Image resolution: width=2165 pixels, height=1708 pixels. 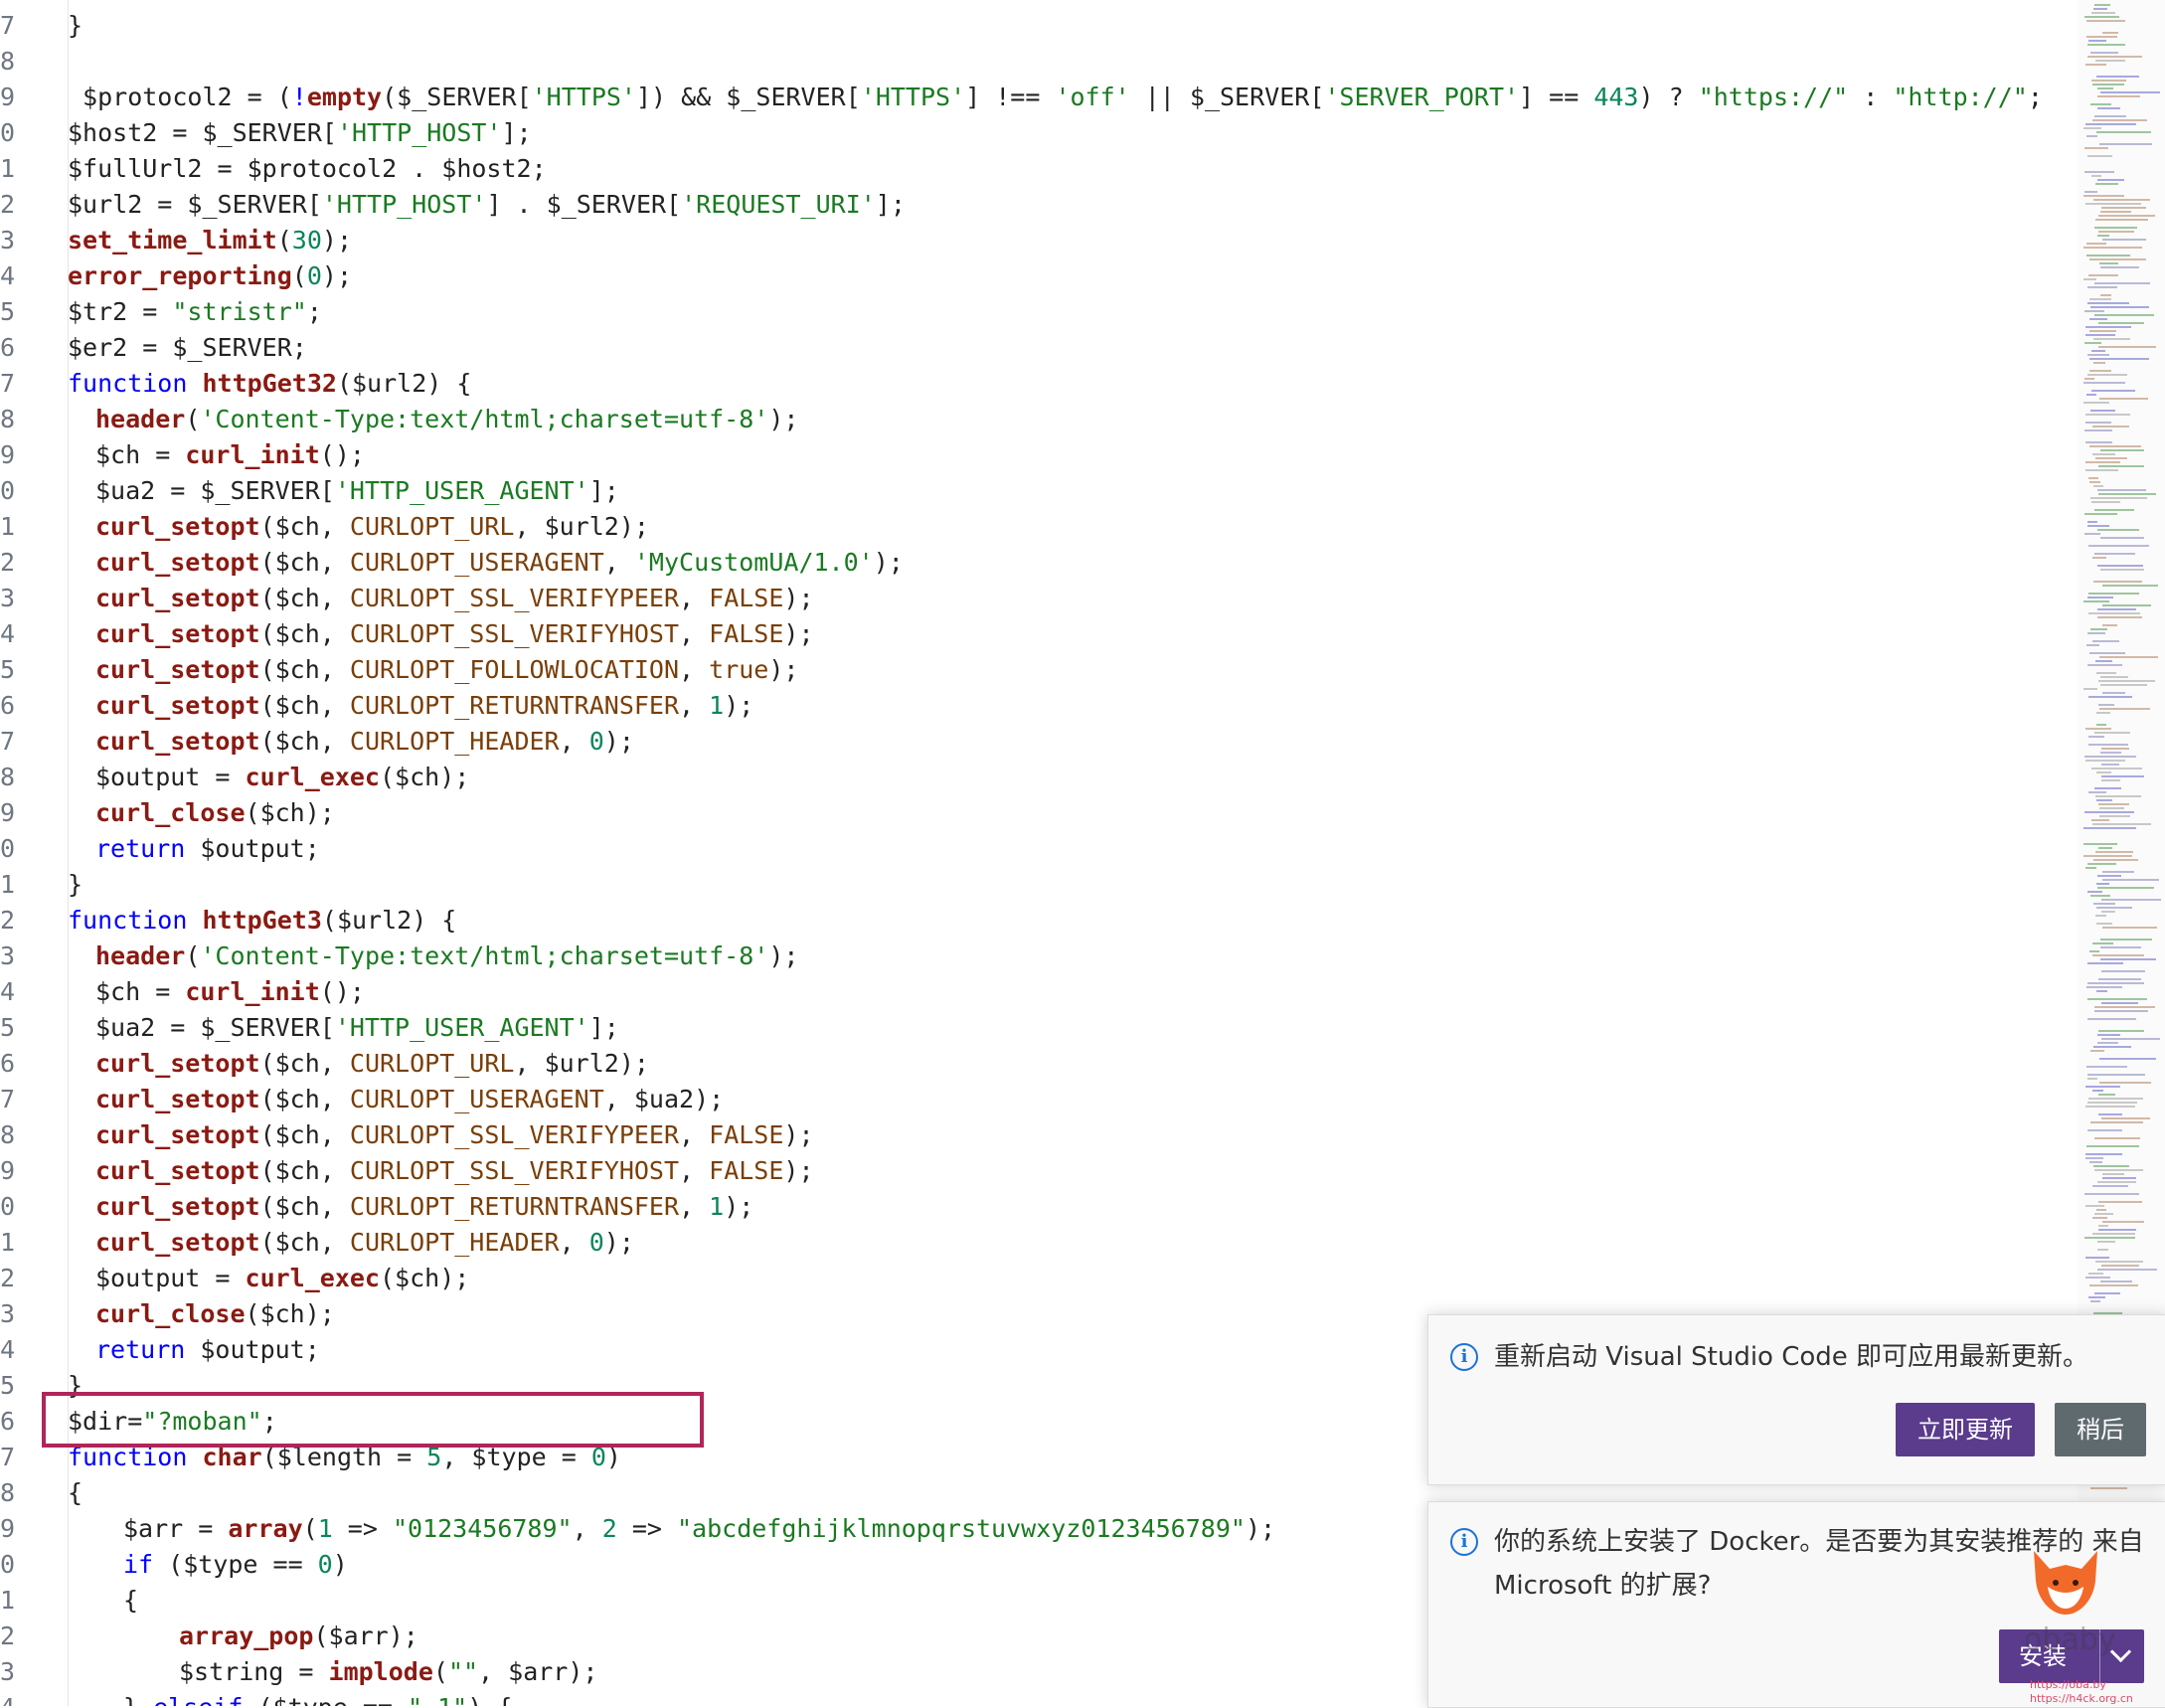 What do you see at coordinates (8, 598) in the screenshot?
I see `line-number: 3` at bounding box center [8, 598].